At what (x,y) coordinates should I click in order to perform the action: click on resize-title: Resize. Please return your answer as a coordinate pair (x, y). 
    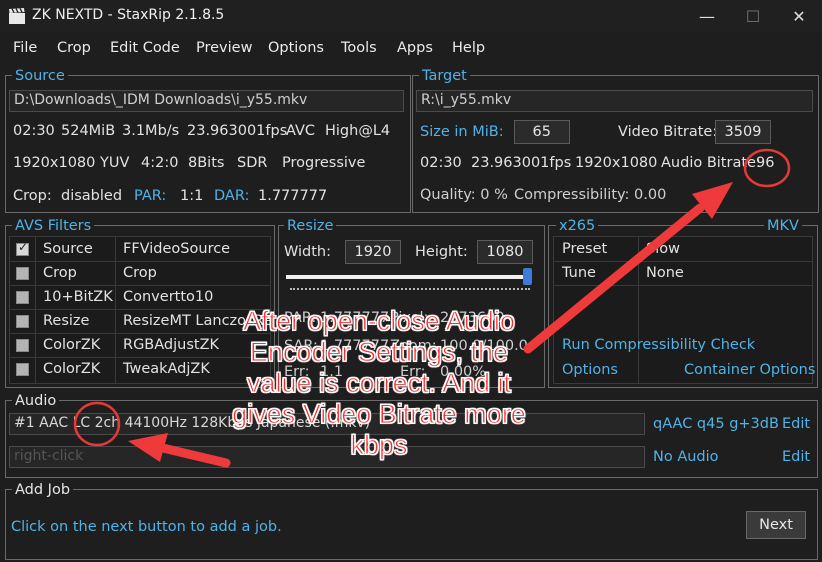
    Looking at the image, I should click on (310, 226).